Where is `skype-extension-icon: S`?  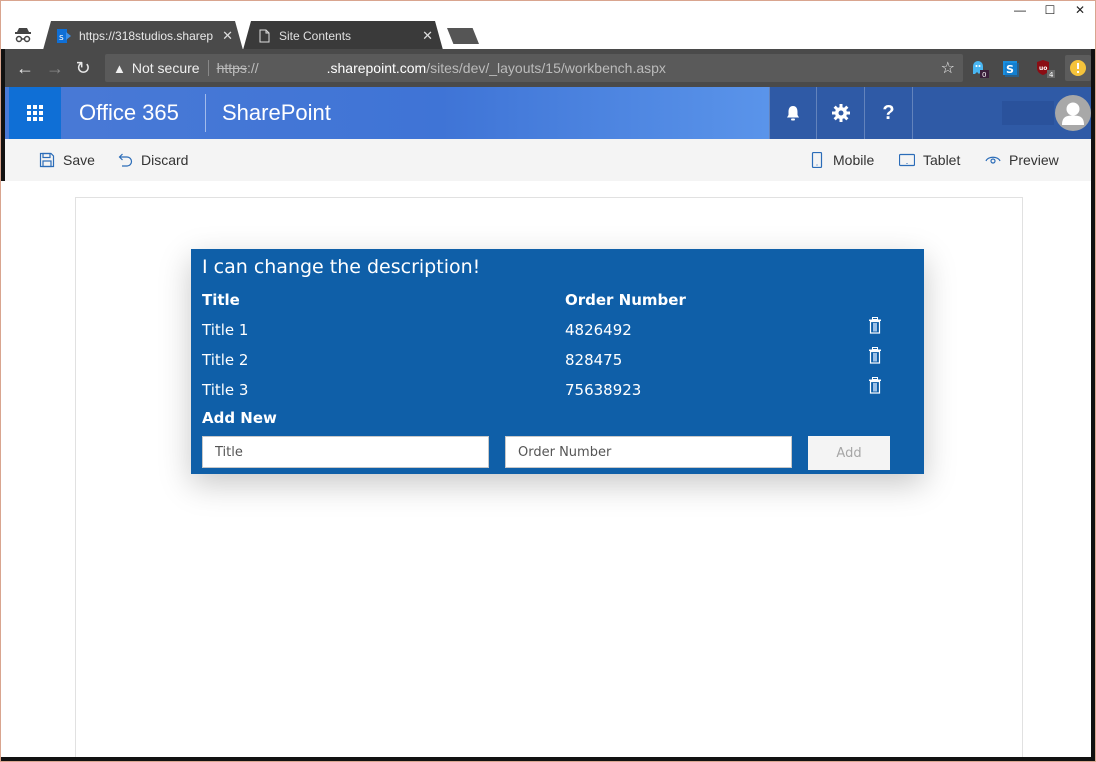
skype-extension-icon: S is located at coordinates (1011, 68).